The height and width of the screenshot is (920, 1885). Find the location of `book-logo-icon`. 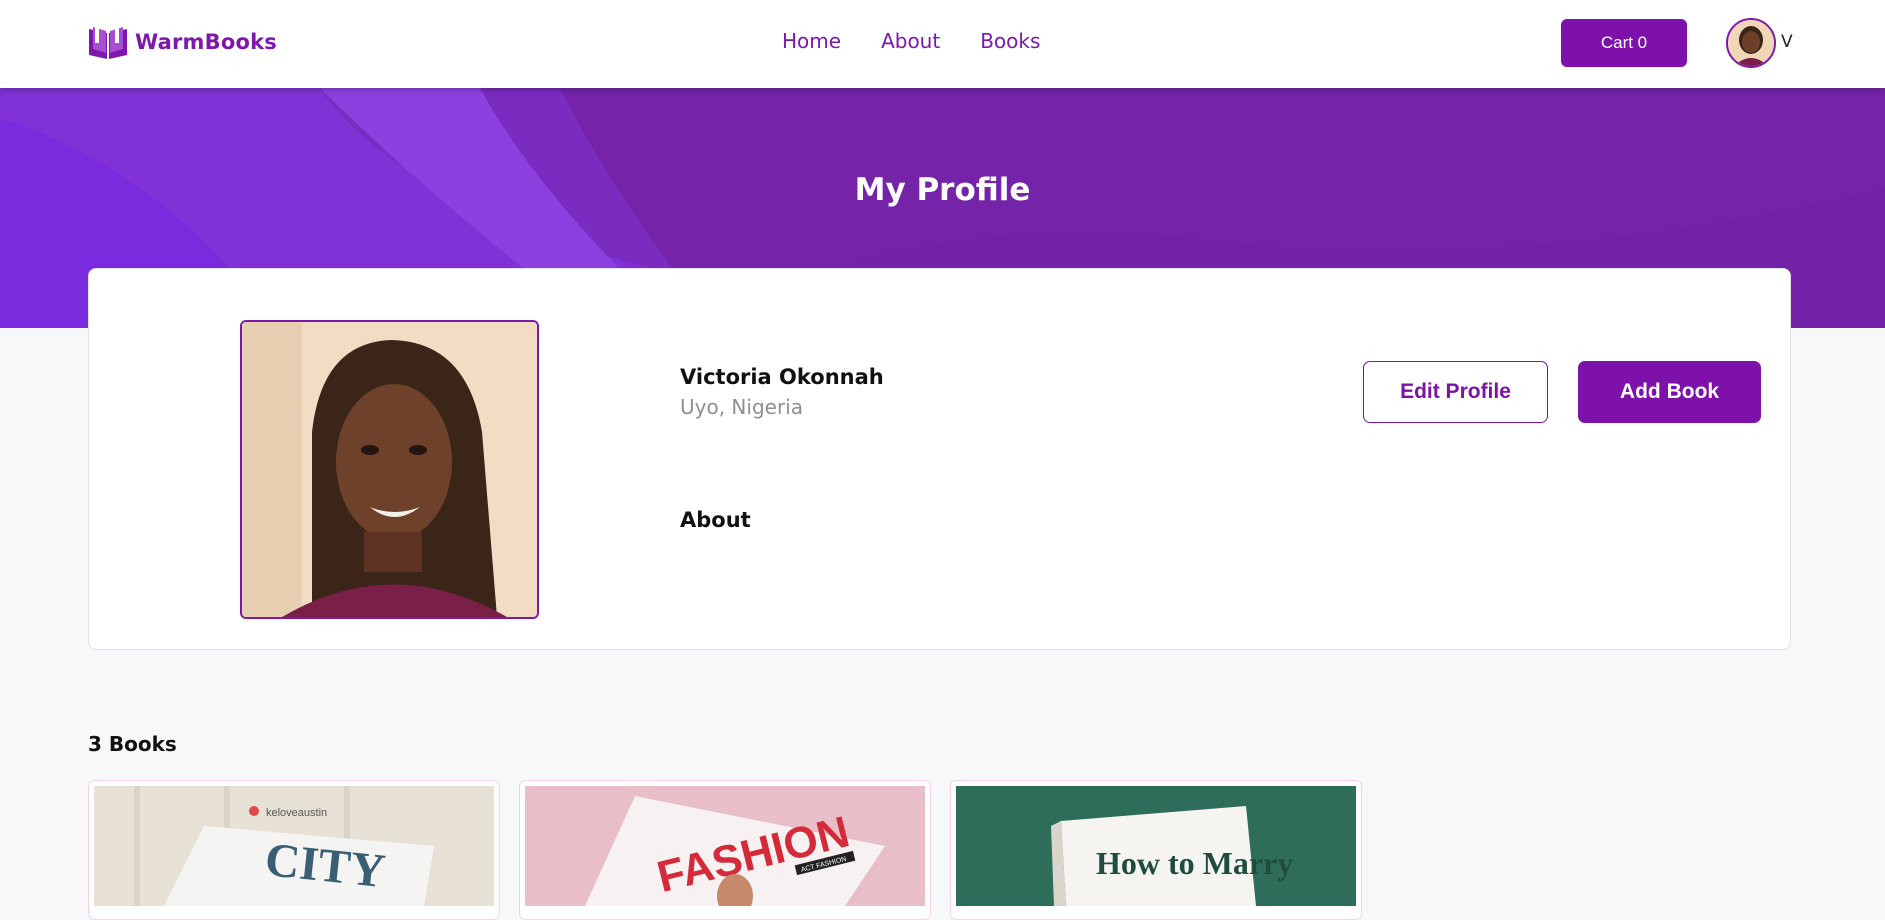

book-logo-icon is located at coordinates (108, 42).